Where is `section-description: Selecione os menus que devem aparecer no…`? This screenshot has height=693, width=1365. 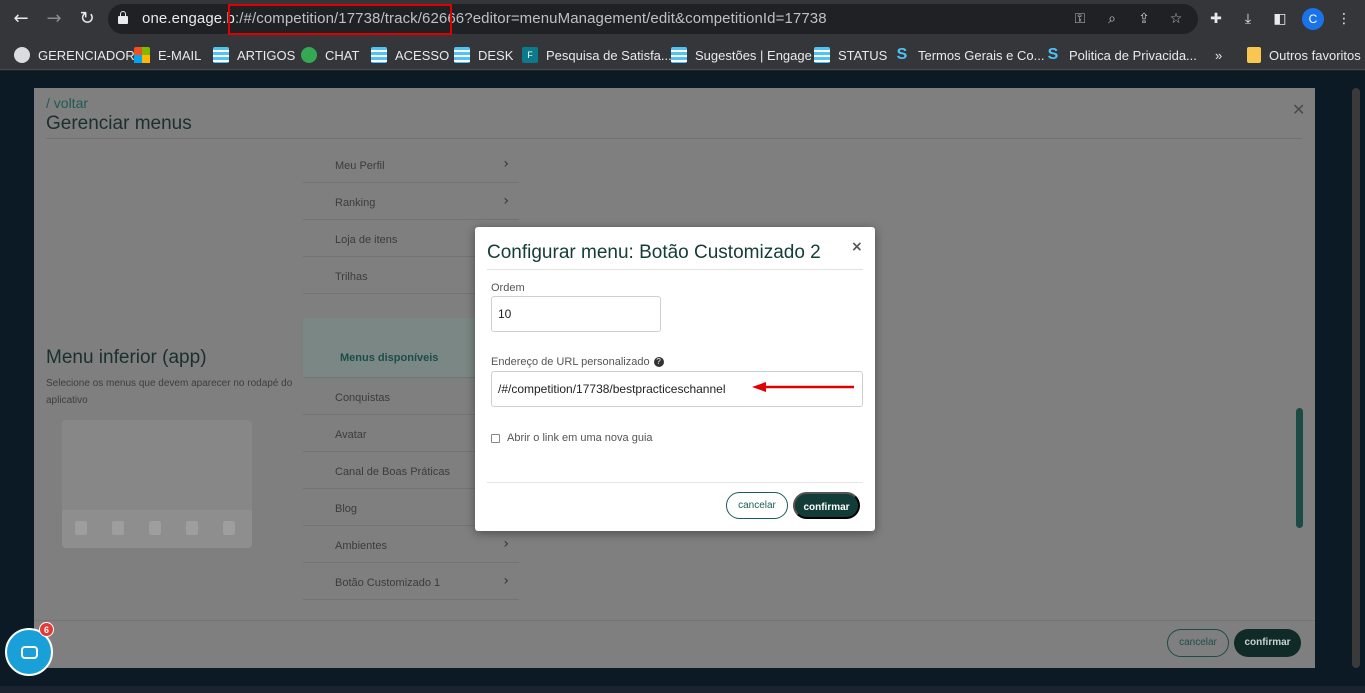
section-description: Selecione os menus que devem aparecer no… is located at coordinates (169, 392).